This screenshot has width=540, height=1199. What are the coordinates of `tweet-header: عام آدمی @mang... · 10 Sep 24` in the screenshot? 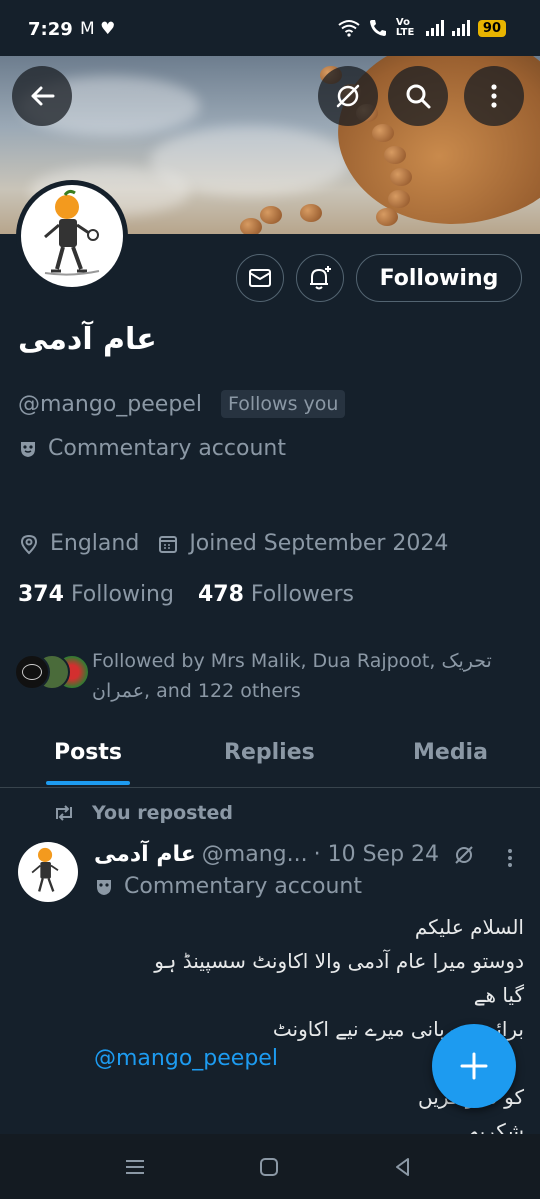 It's located at (284, 854).